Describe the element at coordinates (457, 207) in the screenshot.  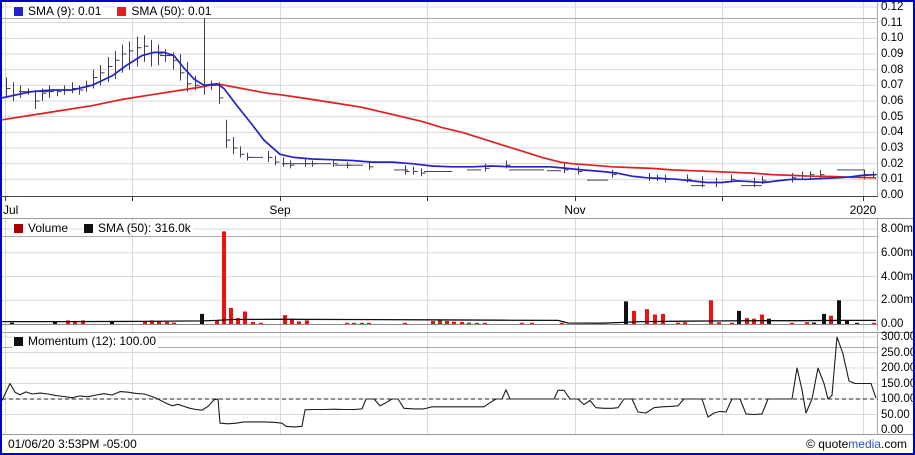
I see `x-axis: Jul Sep Nov 2020` at that location.